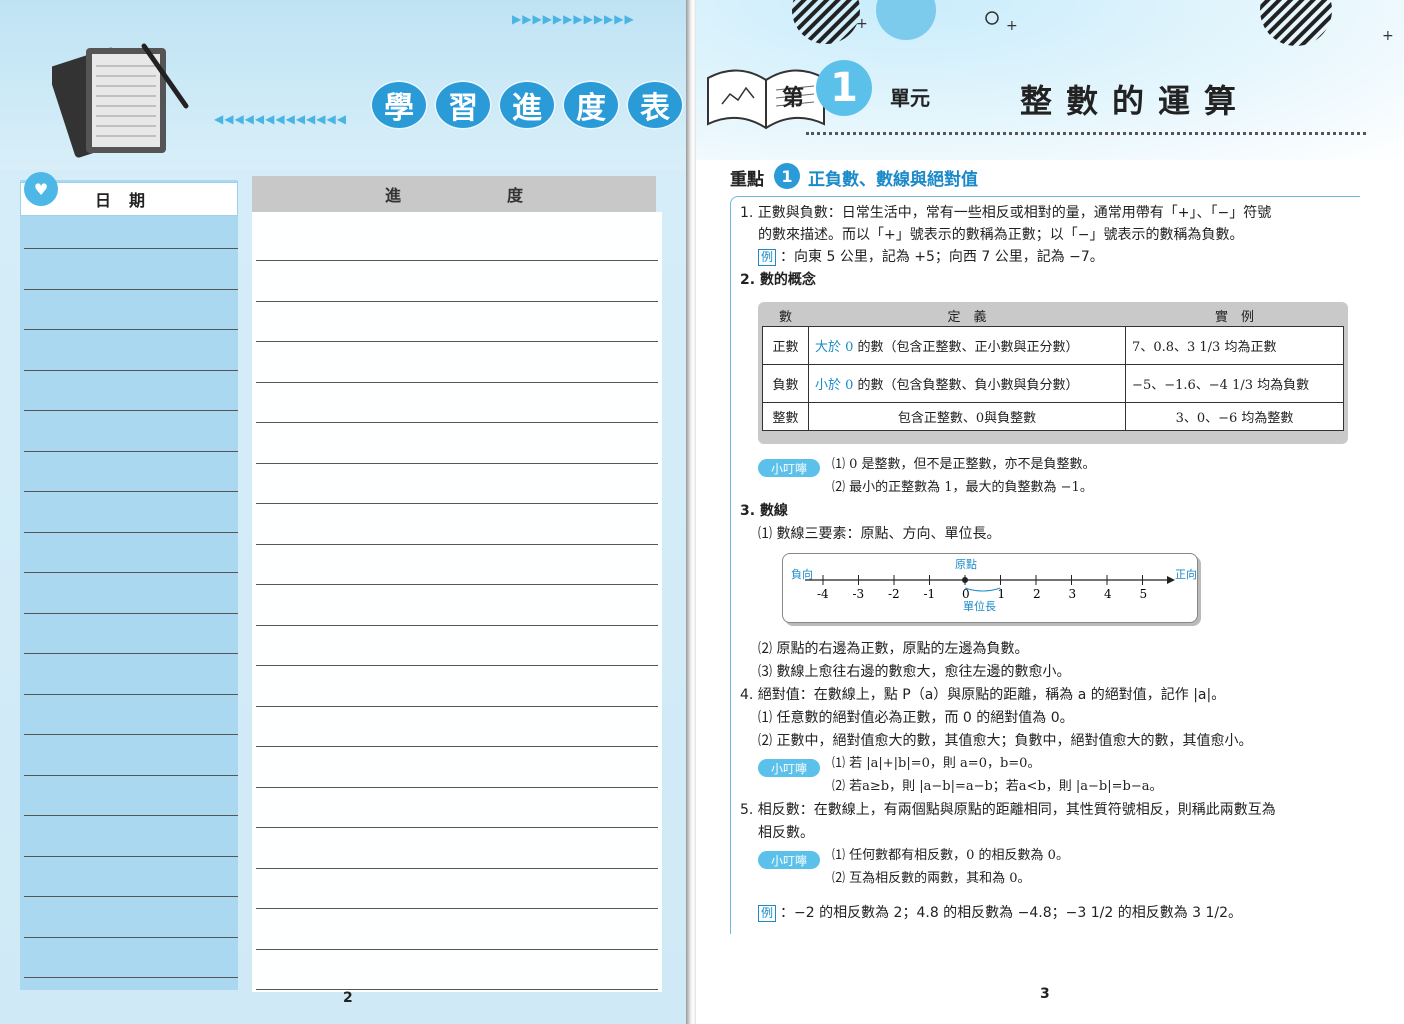 The height and width of the screenshot is (1024, 1404). I want to click on tip-1-line-2: ⑵ 最小的正整數為 1，最大的負整數為 −1。, so click(962, 487).